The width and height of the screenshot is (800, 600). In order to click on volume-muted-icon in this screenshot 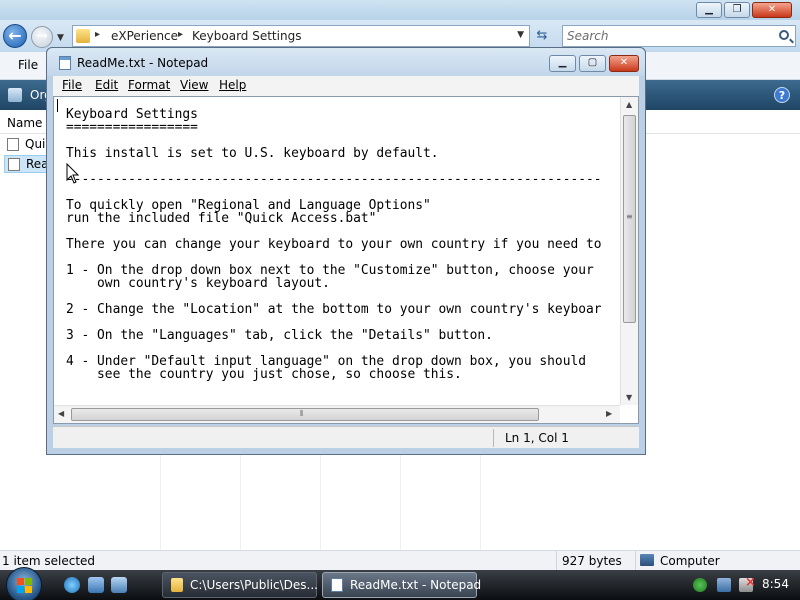, I will do `click(747, 583)`.